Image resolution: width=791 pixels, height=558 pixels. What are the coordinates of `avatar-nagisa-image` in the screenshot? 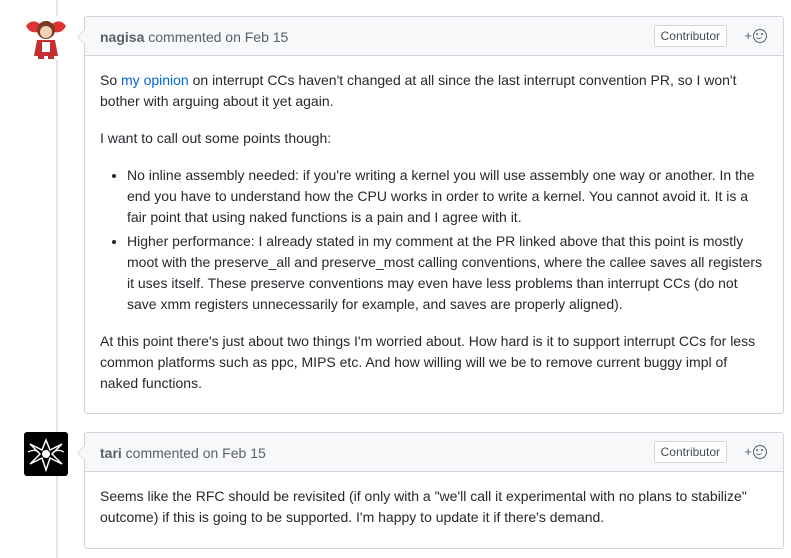 It's located at (46, 38).